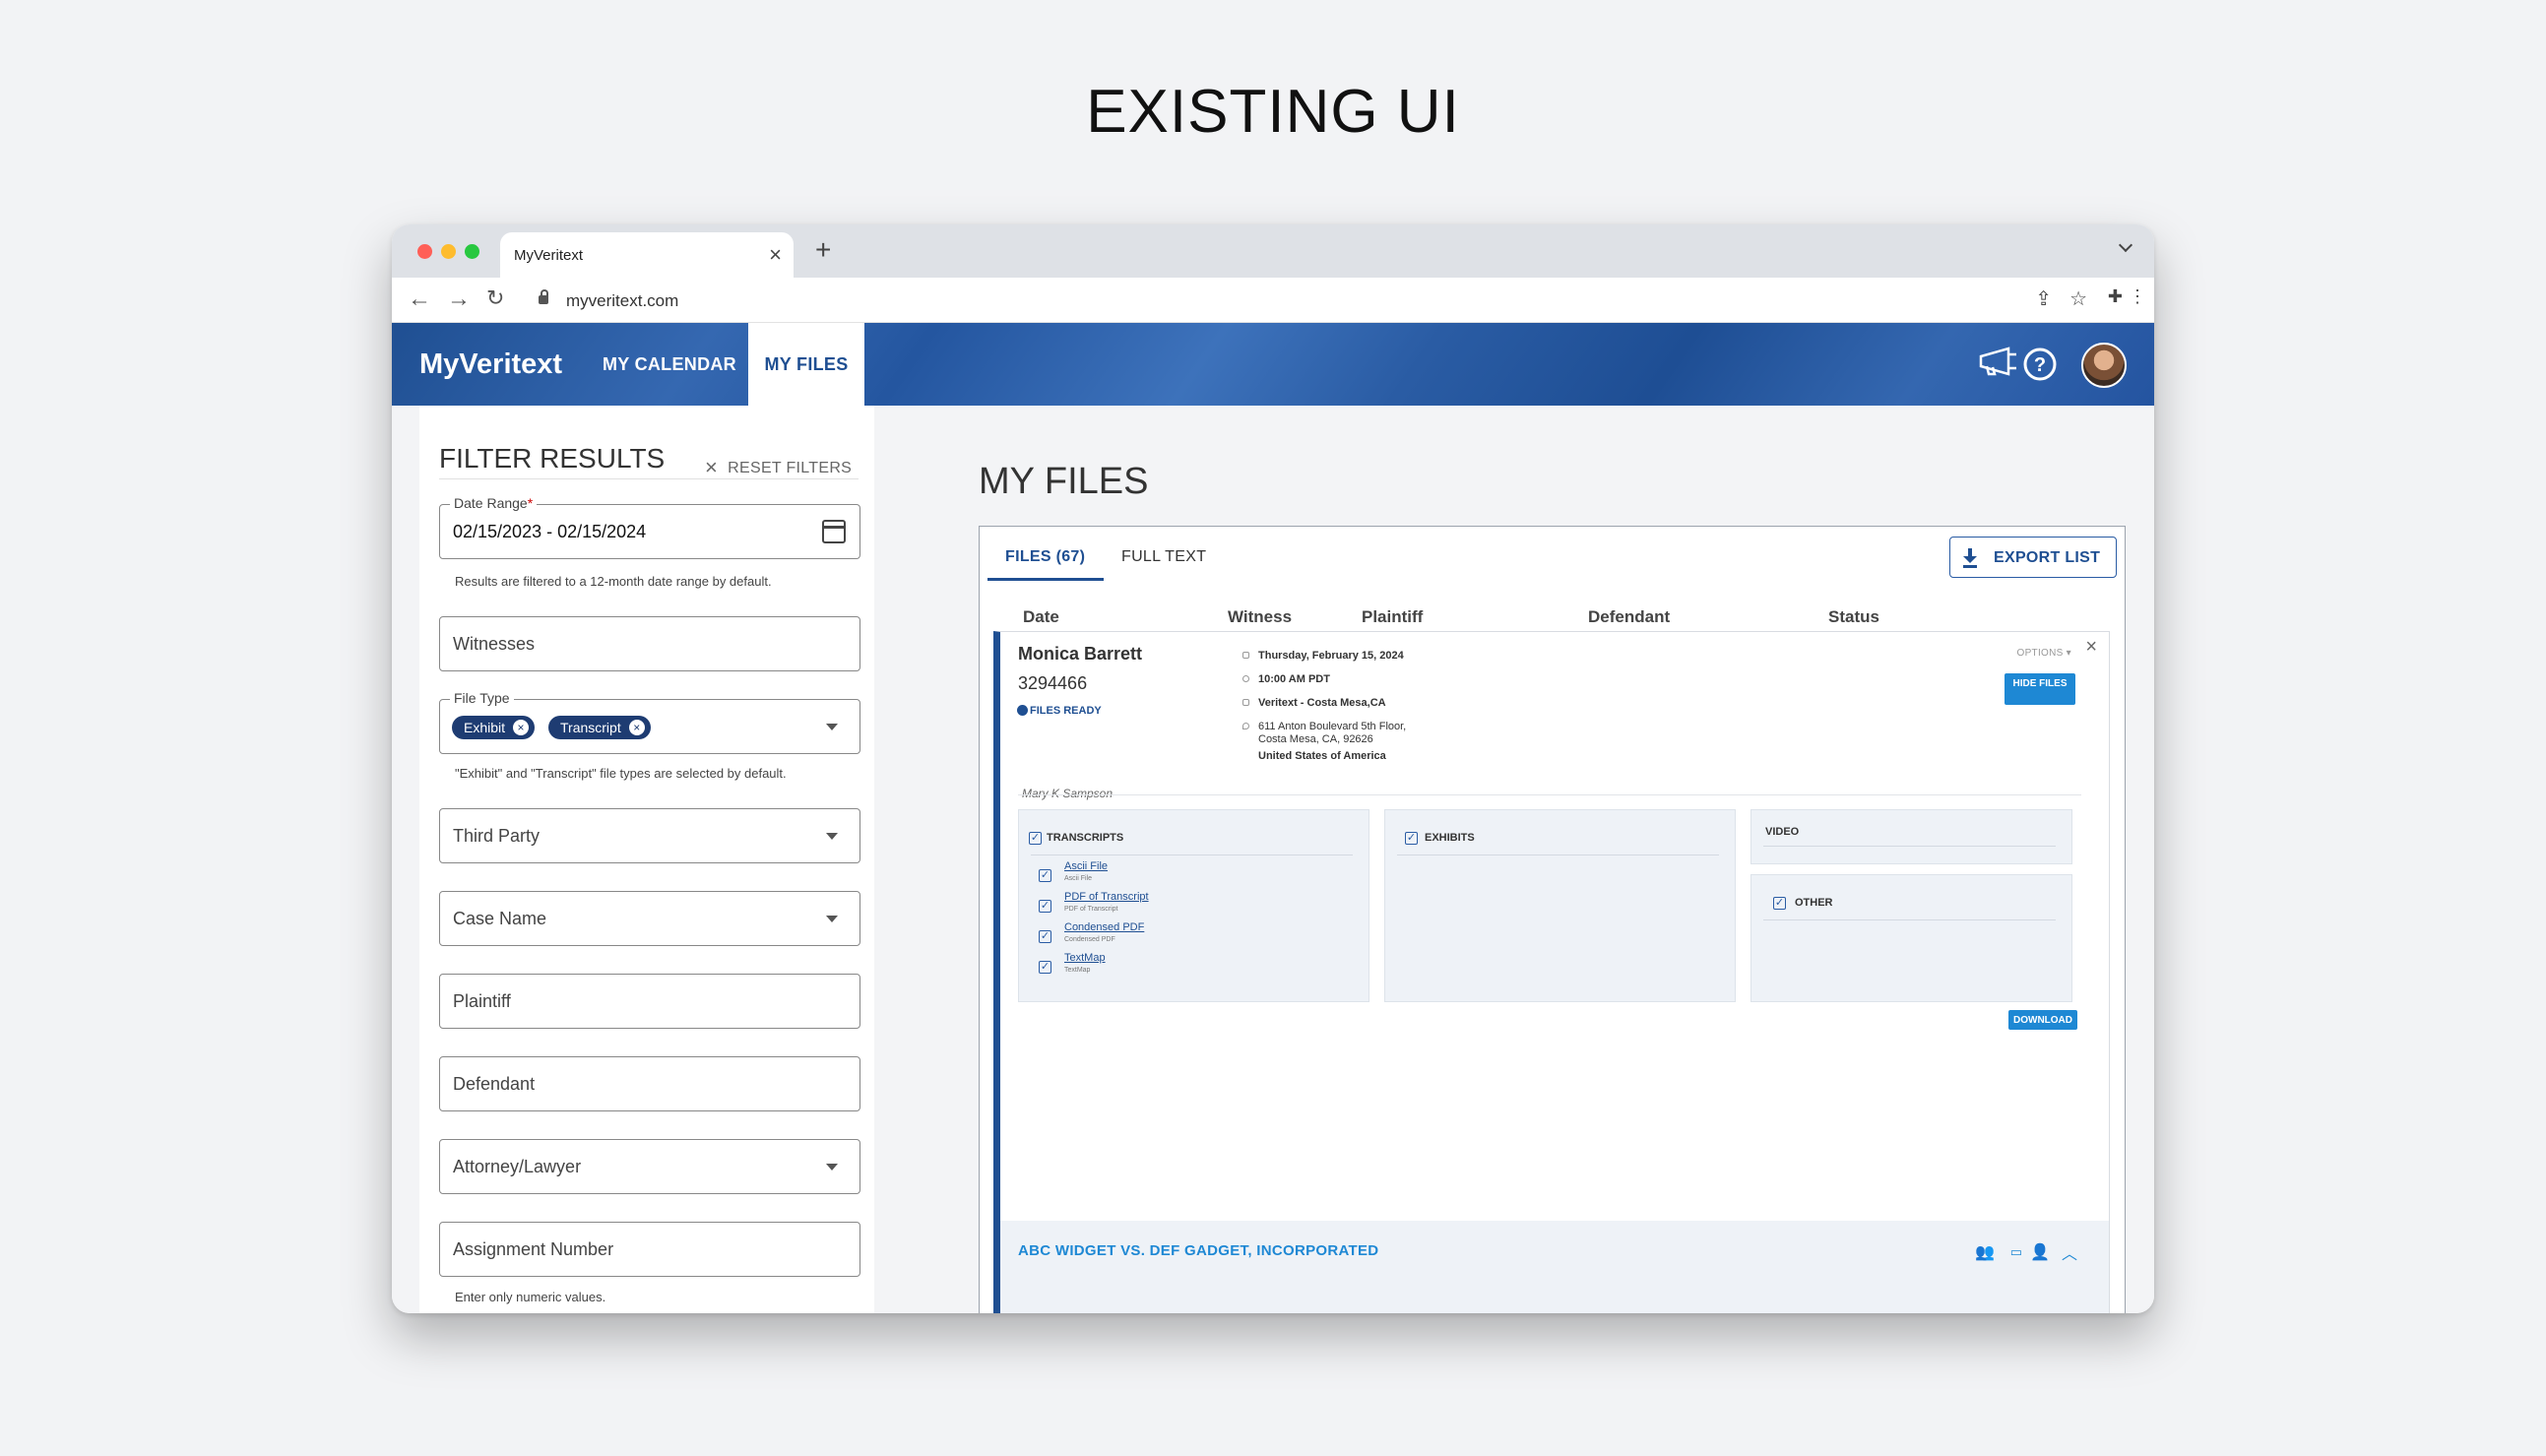 This screenshot has width=2546, height=1456. Describe the element at coordinates (2033, 557) in the screenshot. I see `export-list-button: EXPORT LIST` at that location.